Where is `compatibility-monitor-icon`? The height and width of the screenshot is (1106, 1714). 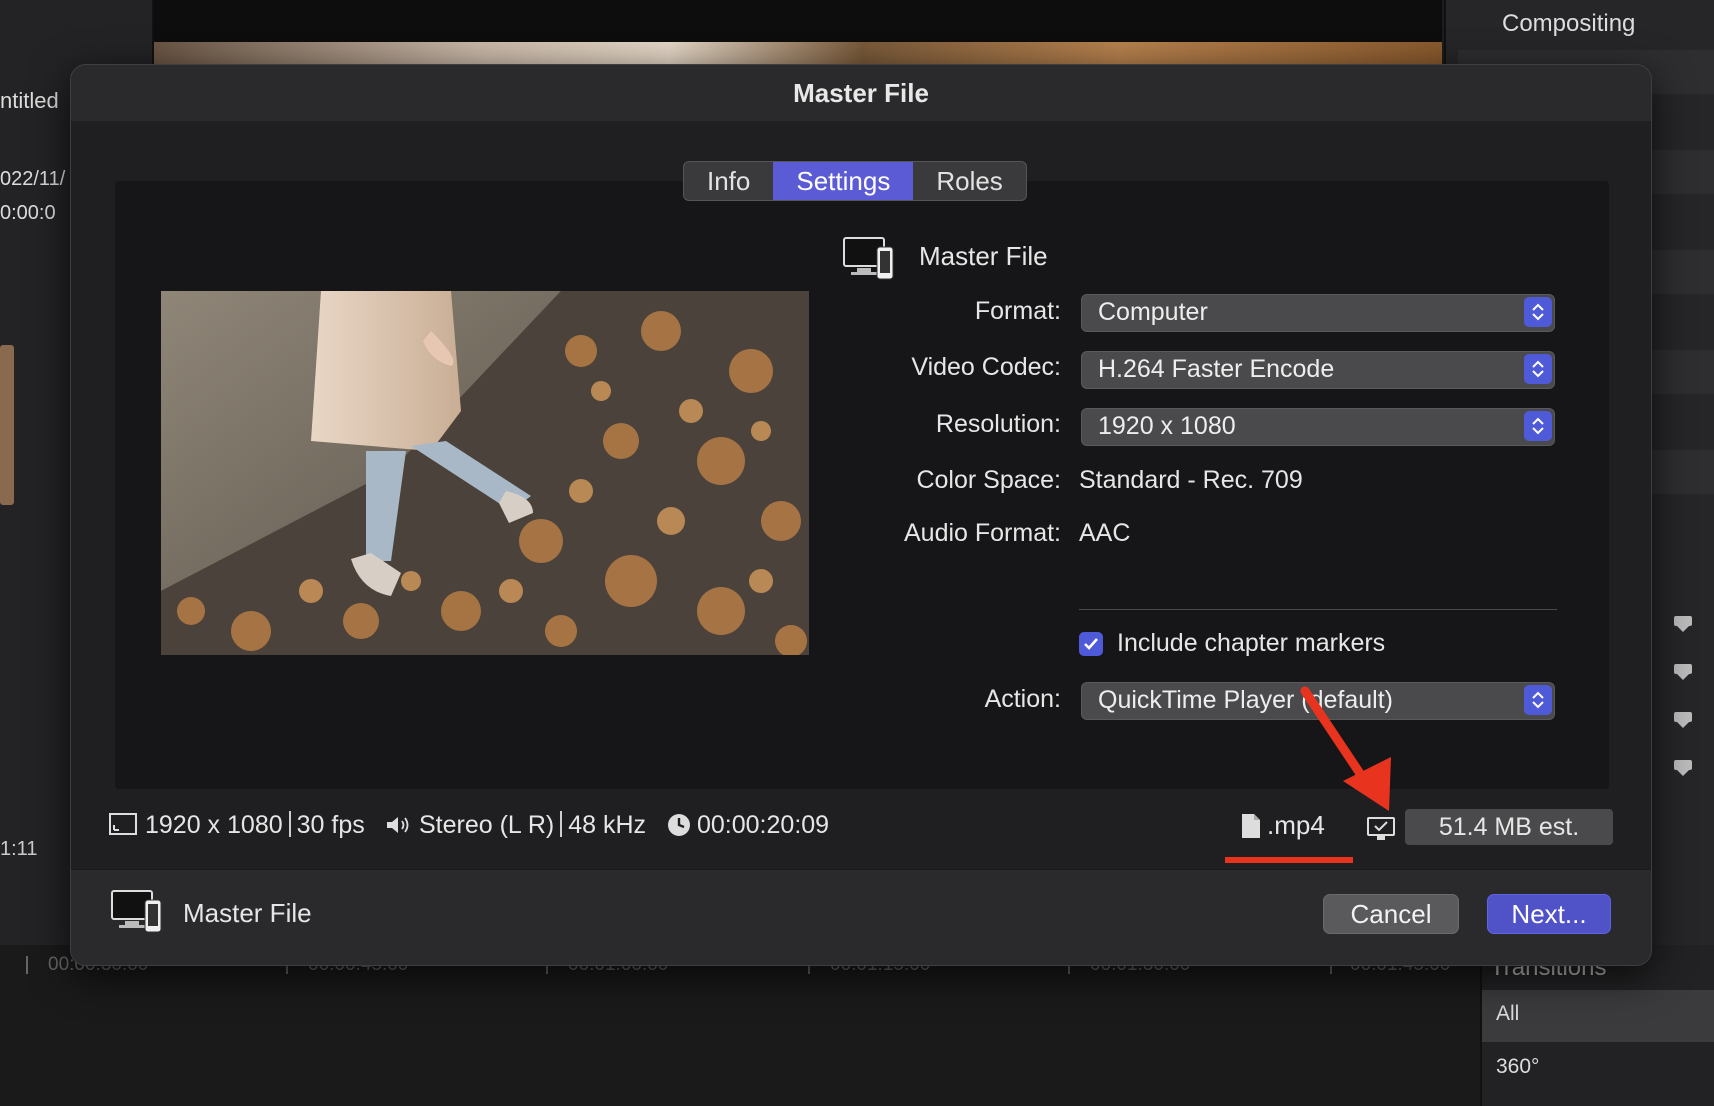
compatibility-monitor-icon is located at coordinates (1381, 831).